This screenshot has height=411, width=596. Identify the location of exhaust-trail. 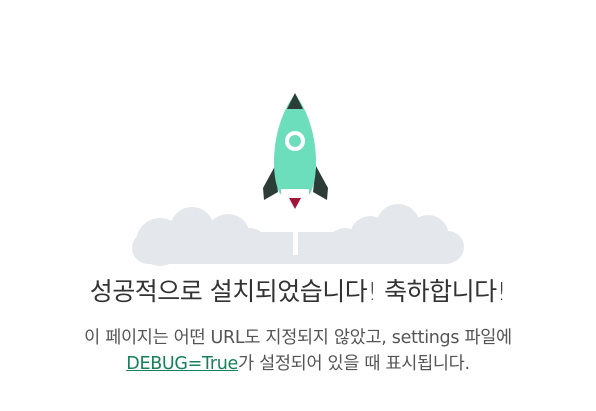
(295, 230).